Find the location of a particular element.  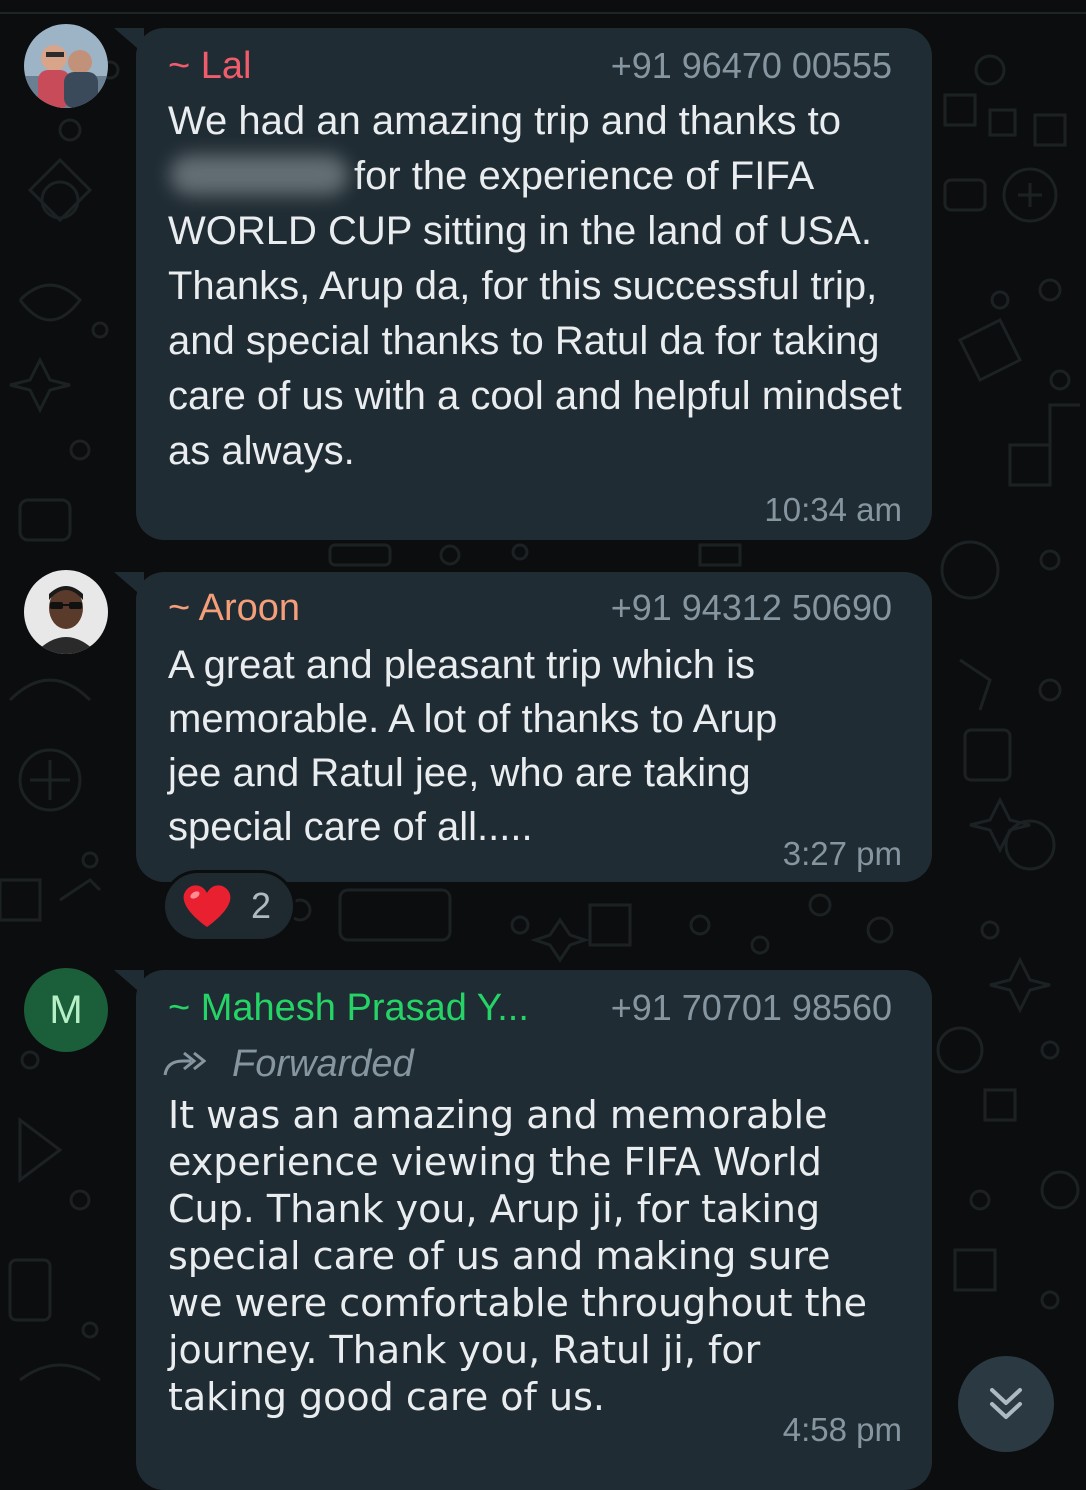

avatar: M is located at coordinates (66, 1010).